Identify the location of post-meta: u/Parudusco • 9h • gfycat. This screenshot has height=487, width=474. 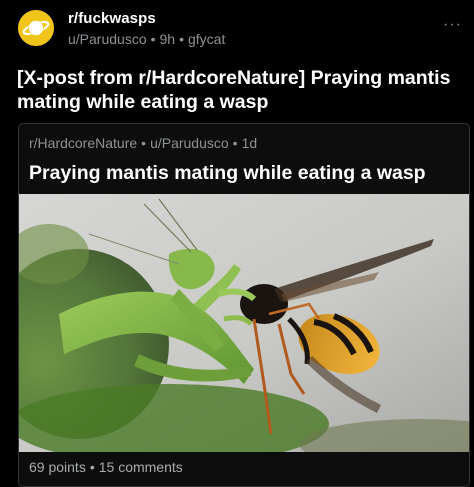
(146, 39).